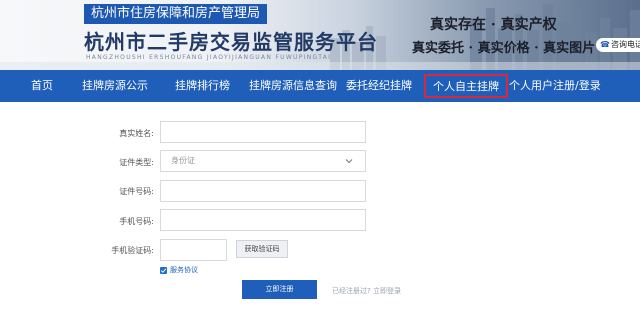  I want to click on real-name-label: 真实姓名:, so click(136, 133).